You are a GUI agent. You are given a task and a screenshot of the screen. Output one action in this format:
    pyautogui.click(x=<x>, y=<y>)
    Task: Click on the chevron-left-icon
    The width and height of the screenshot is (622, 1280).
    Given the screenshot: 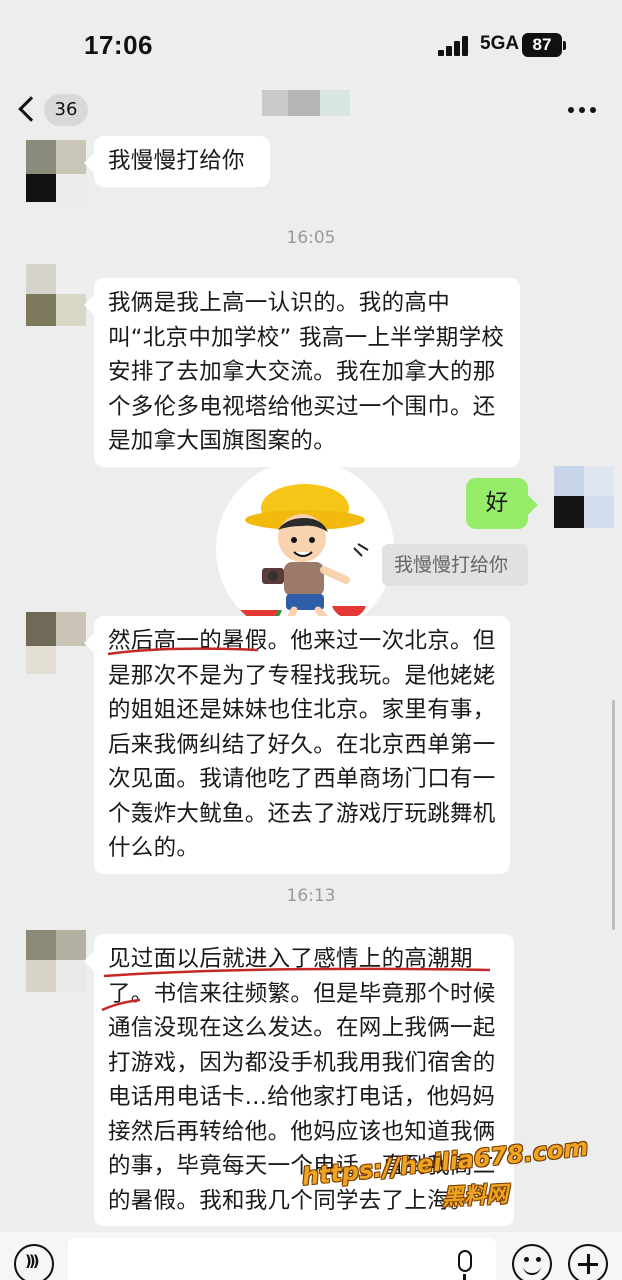 What is the action you would take?
    pyautogui.click(x=31, y=109)
    